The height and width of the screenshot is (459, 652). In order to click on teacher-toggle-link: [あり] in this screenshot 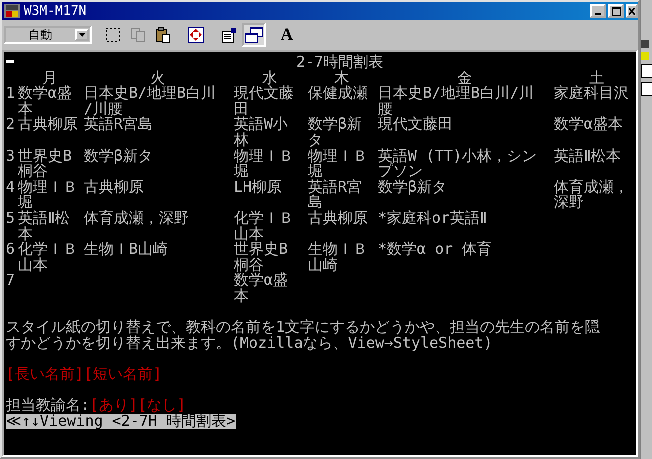, I will do `click(114, 406)`.